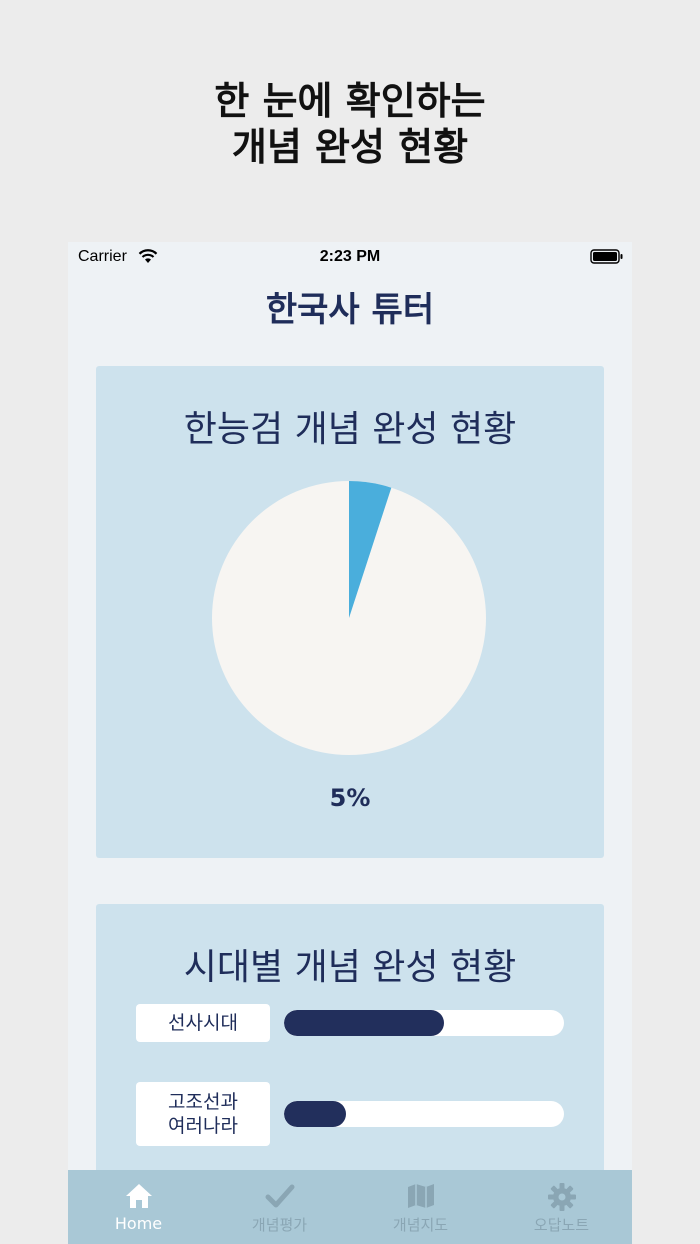 The image size is (700, 1244). I want to click on gear-icon, so click(561, 1197).